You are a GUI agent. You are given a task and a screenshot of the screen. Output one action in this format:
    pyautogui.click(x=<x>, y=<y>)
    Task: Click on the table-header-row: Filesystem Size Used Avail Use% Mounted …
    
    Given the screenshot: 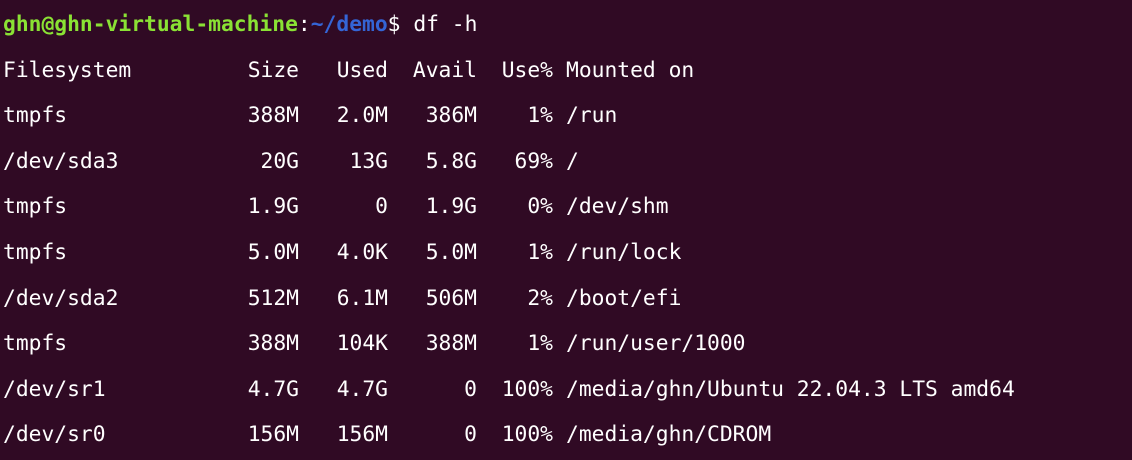 What is the action you would take?
    pyautogui.click(x=567, y=71)
    